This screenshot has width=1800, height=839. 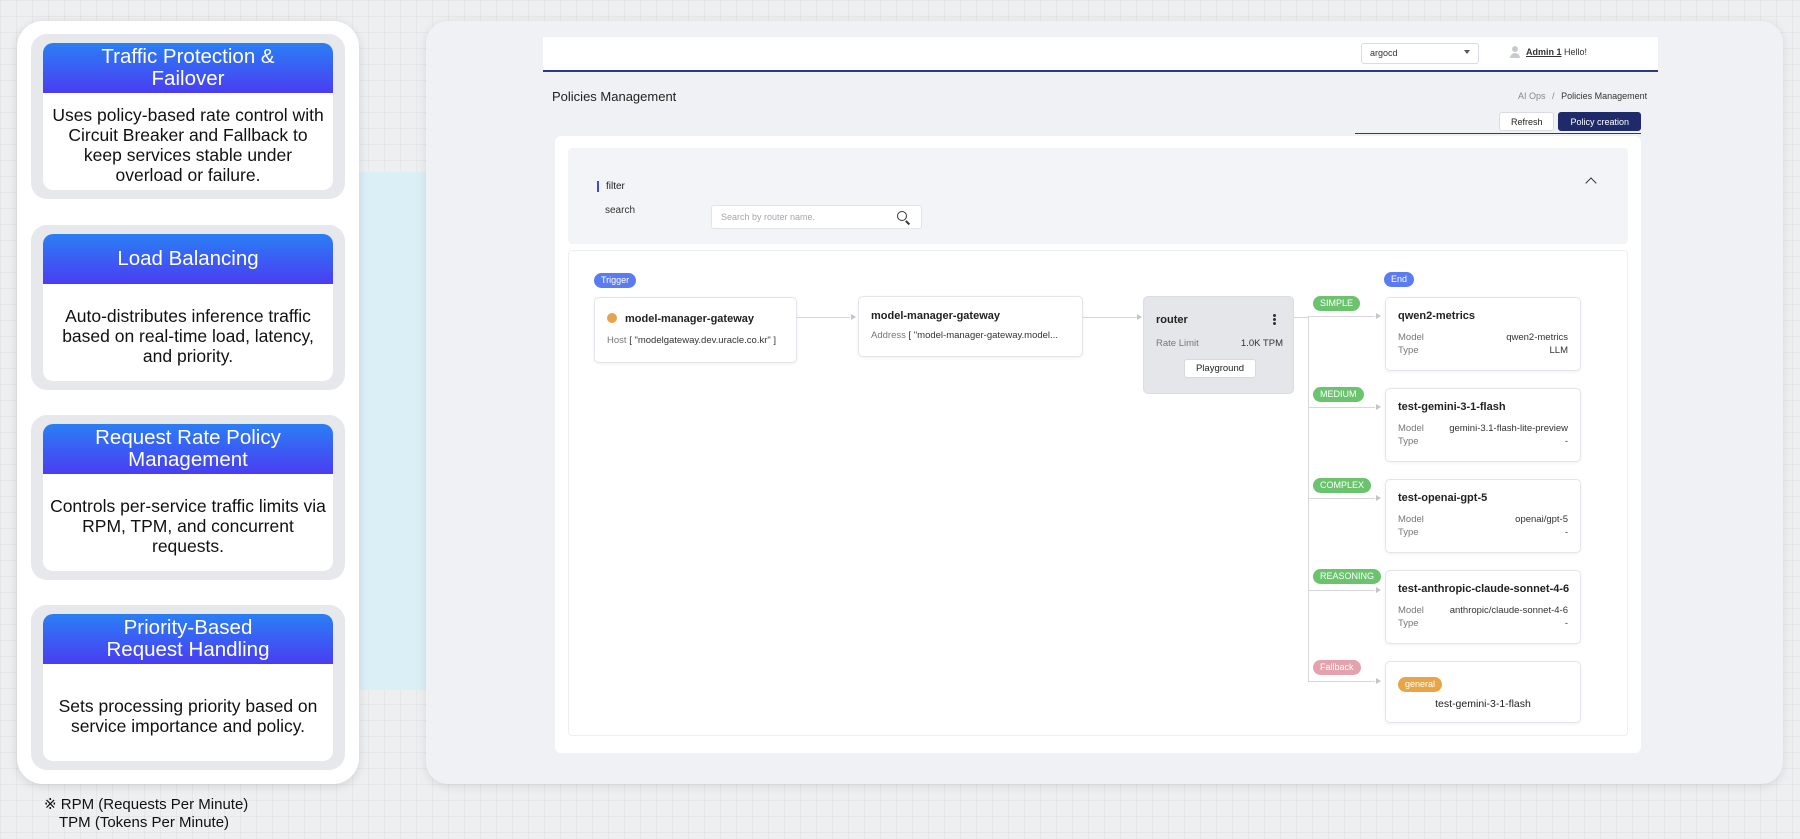 I want to click on route-tag-complex: COMPLEX, so click(x=1342, y=485).